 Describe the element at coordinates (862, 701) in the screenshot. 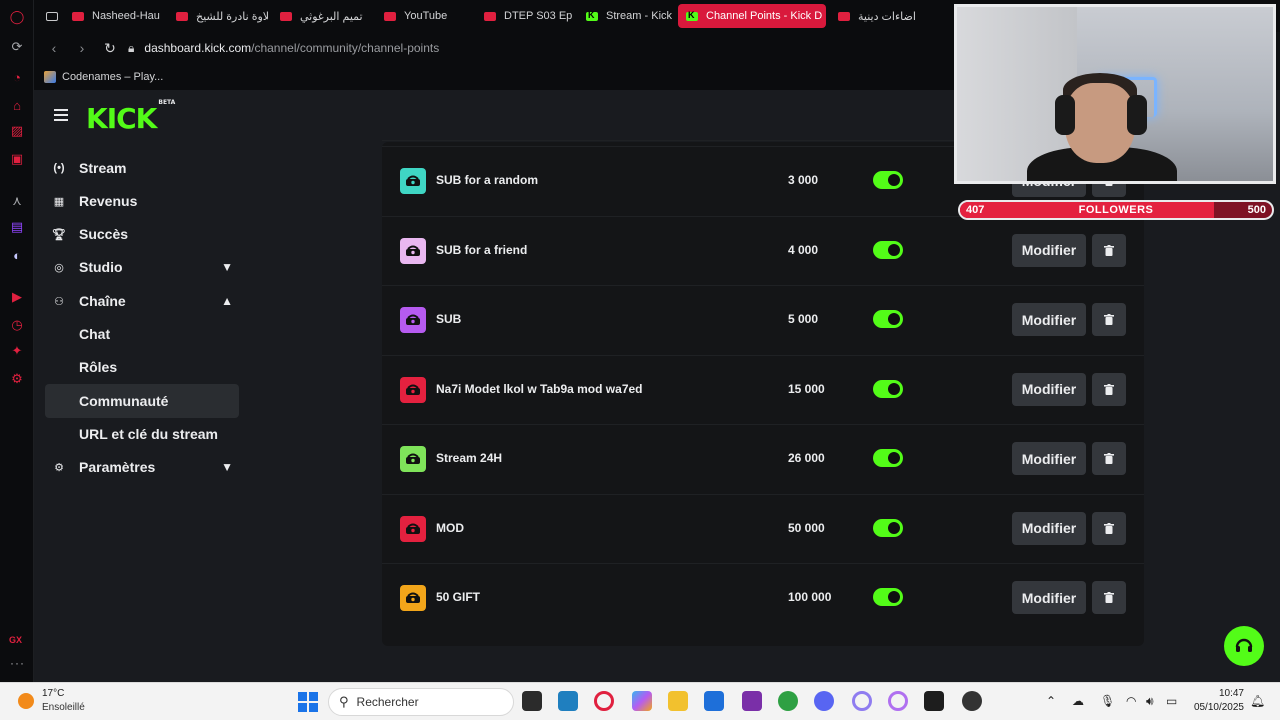

I see `opera-icon` at that location.